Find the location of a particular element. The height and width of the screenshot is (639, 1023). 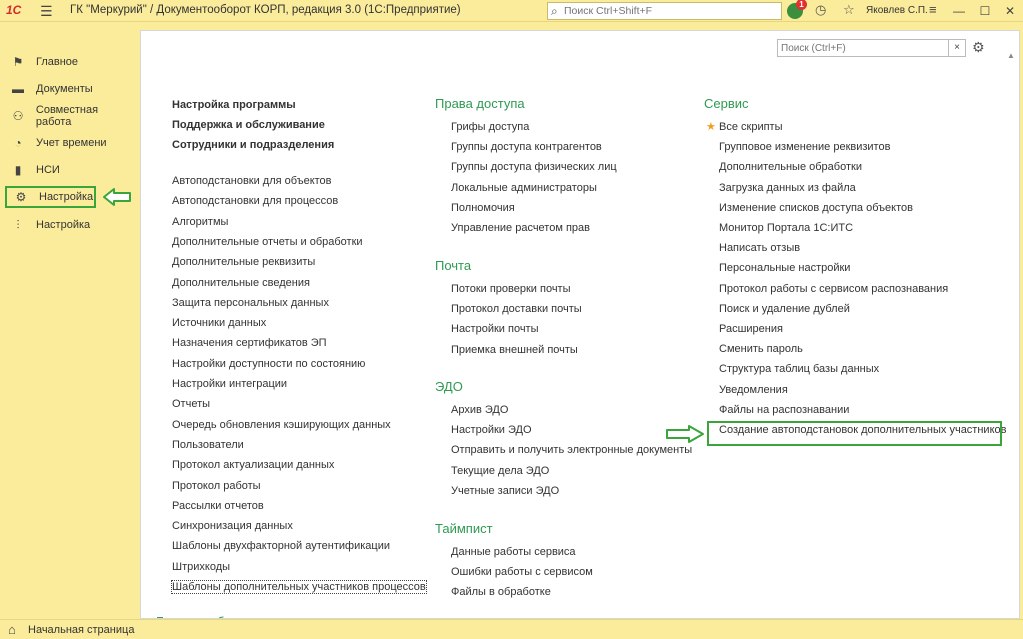

settings-link: Группы доступа контрагентов is located at coordinates (526, 147).